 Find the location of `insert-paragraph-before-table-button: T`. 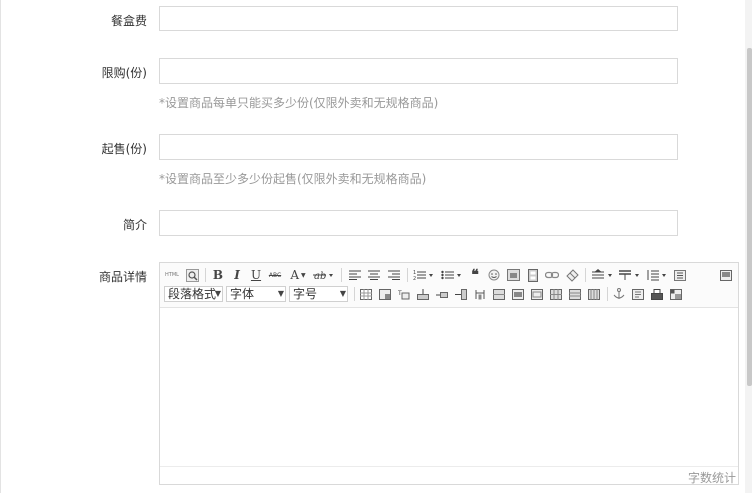

insert-paragraph-before-table-button: T is located at coordinates (404, 294).